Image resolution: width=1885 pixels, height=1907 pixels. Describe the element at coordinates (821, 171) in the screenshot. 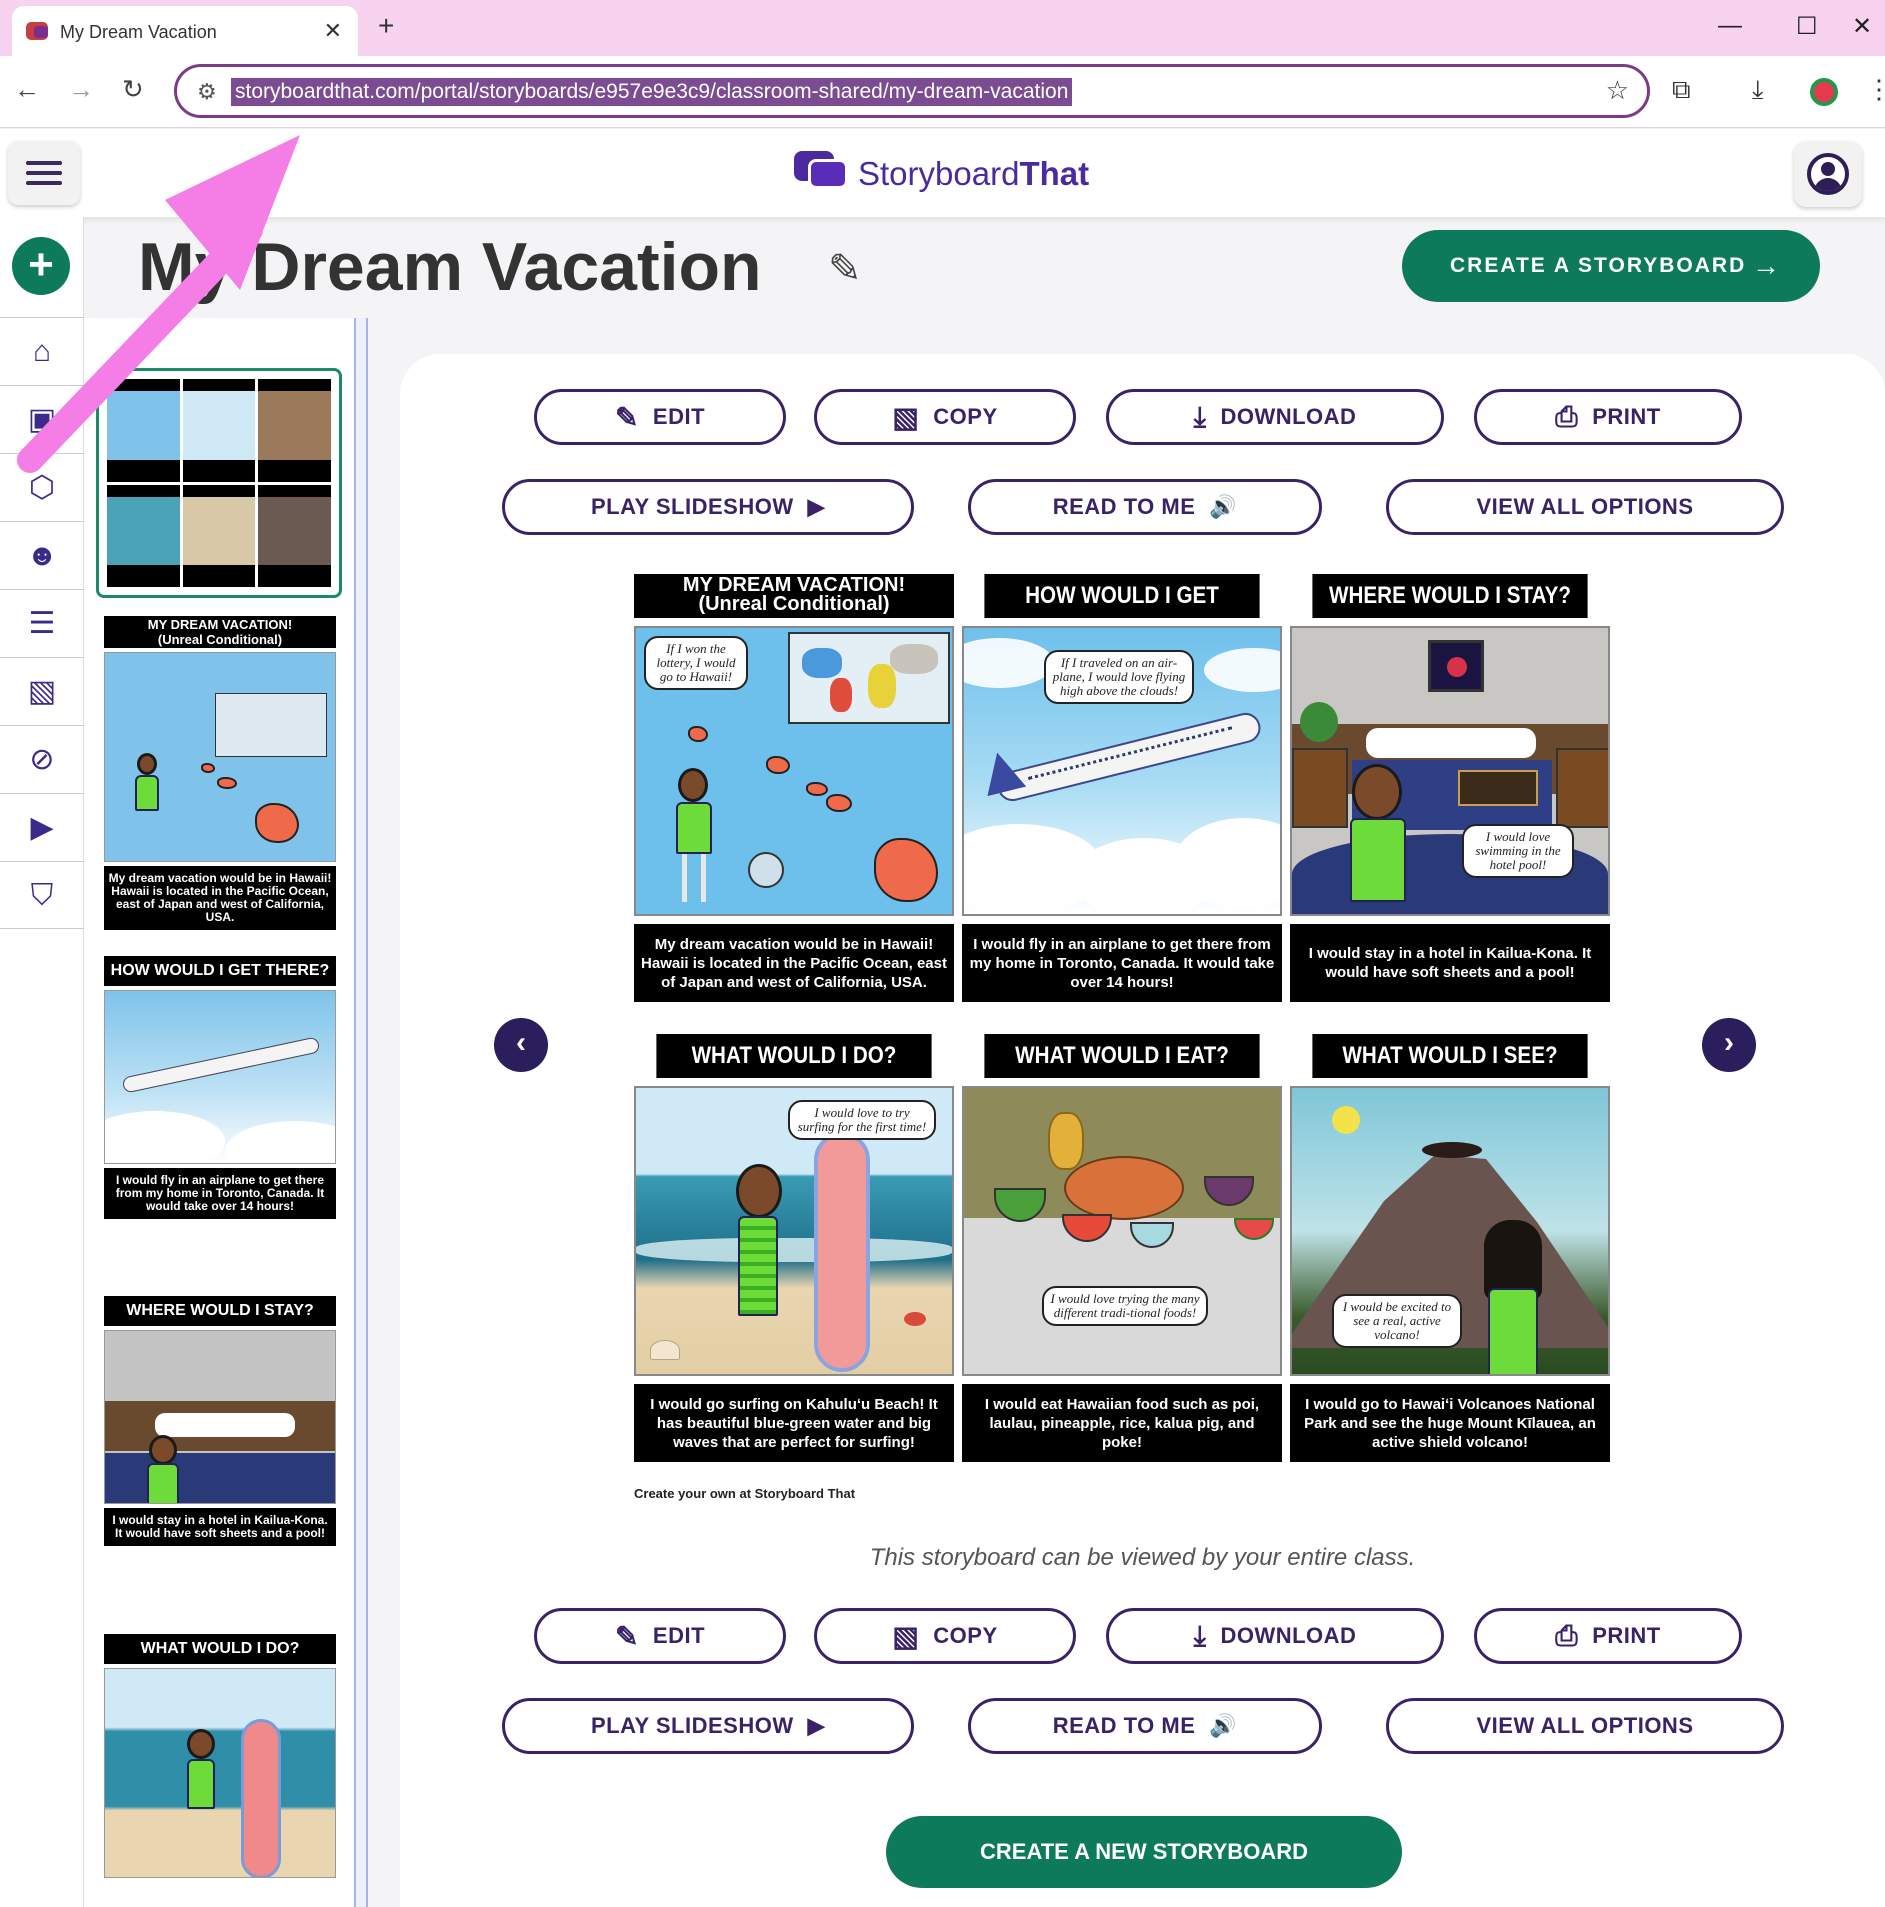

I see `logo-bubbles-icon` at that location.